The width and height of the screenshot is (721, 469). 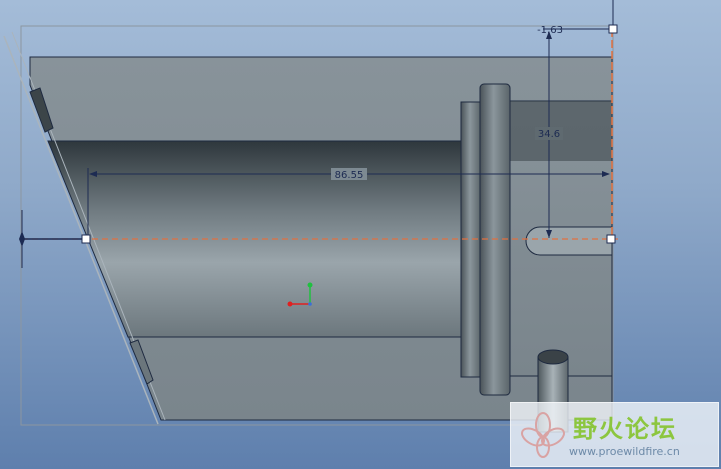 What do you see at coordinates (86, 239) in the screenshot?
I see `sketch-vertex-left` at bounding box center [86, 239].